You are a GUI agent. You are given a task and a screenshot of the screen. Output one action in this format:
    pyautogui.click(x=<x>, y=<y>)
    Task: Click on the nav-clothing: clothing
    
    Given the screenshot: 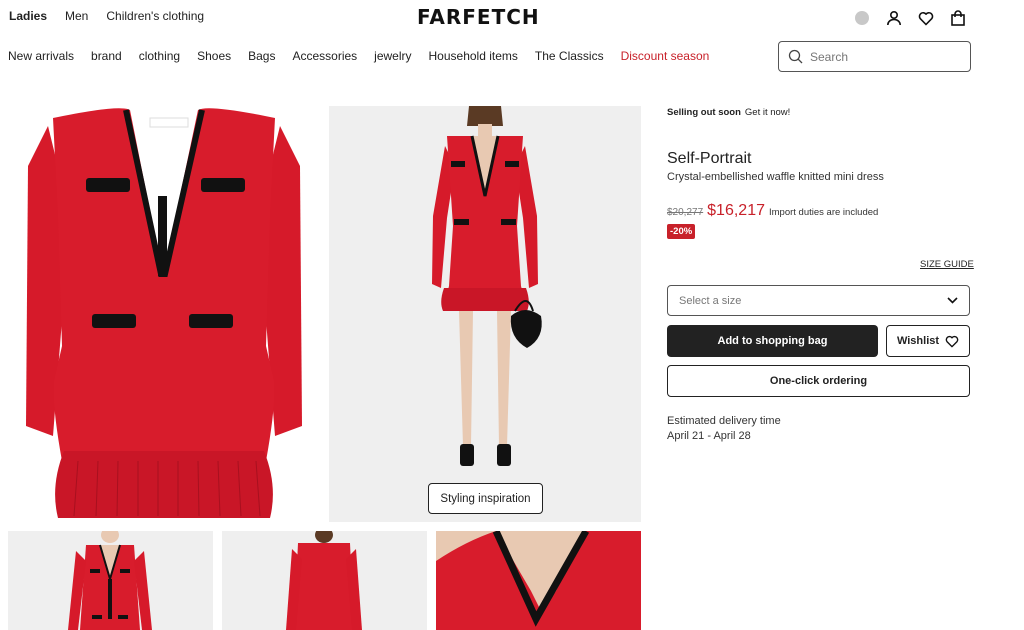 What is the action you would take?
    pyautogui.click(x=159, y=56)
    